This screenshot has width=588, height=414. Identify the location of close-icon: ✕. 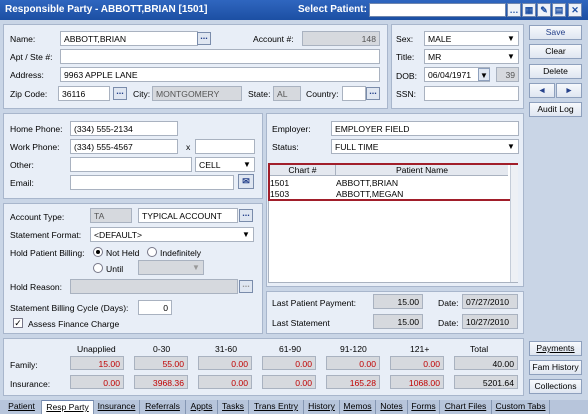
(575, 10).